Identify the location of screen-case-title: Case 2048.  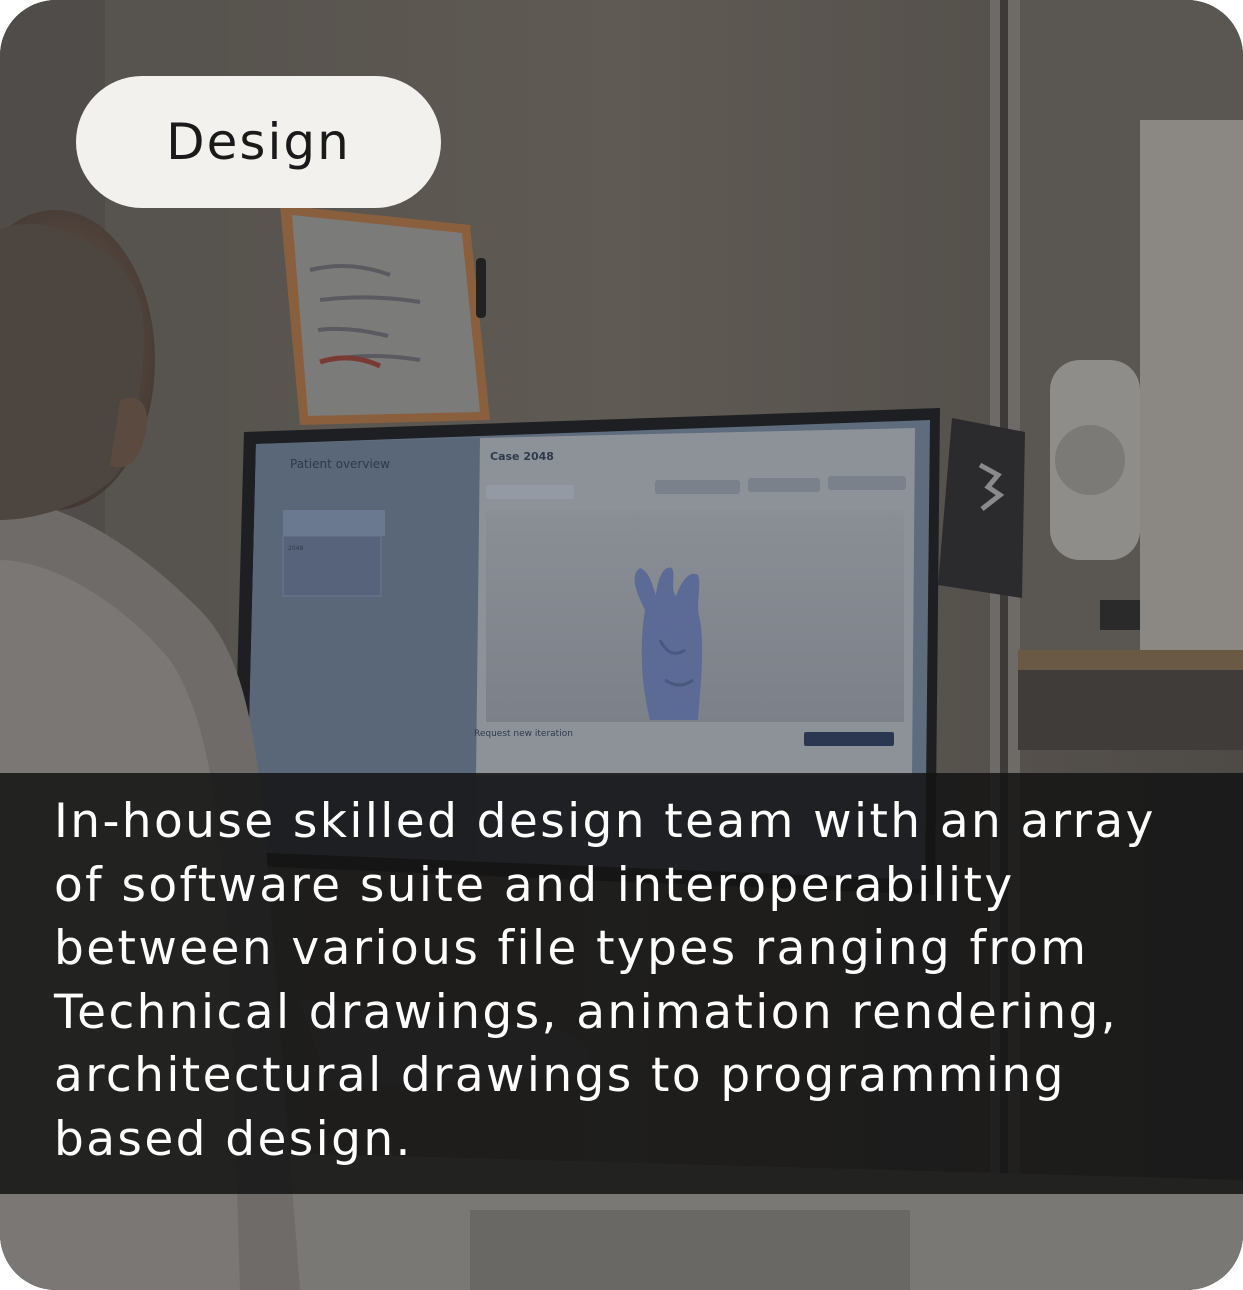
(522, 456).